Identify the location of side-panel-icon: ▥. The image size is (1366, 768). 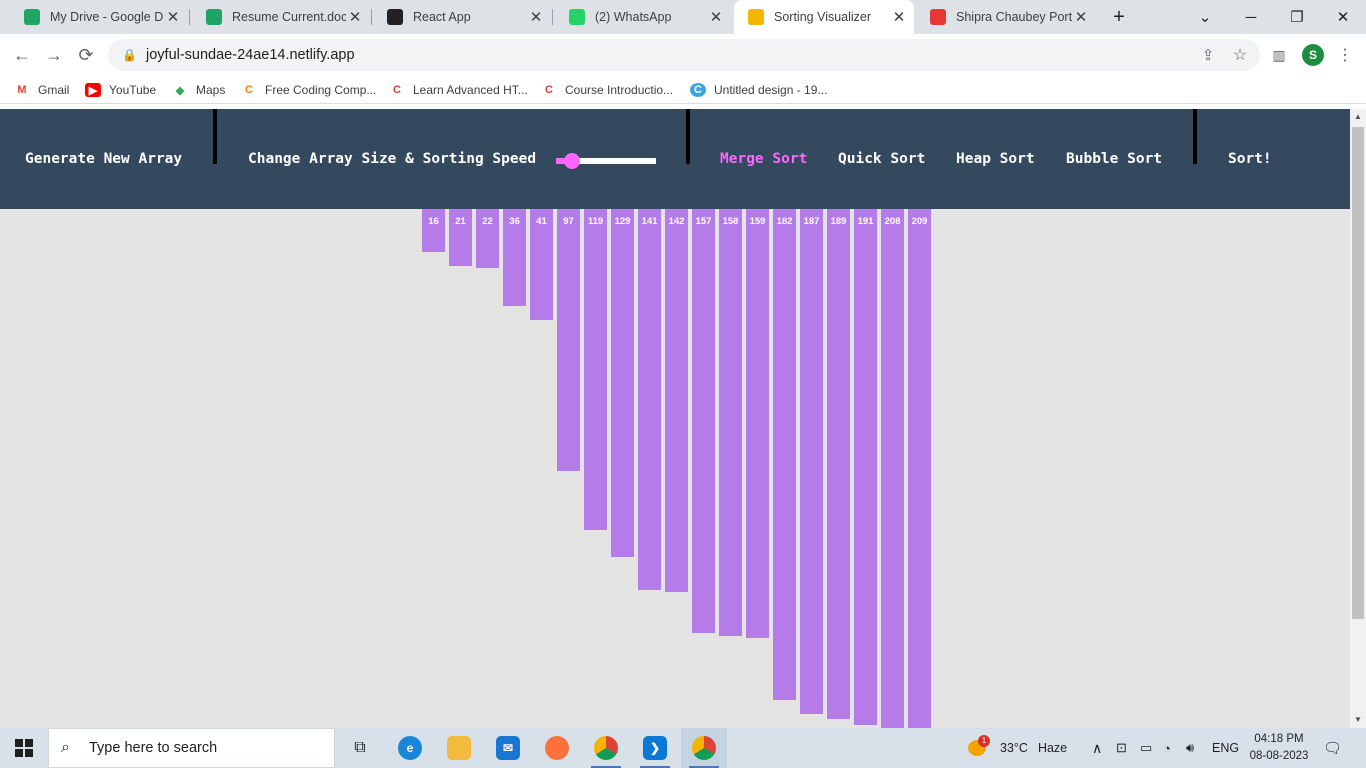
(1279, 55).